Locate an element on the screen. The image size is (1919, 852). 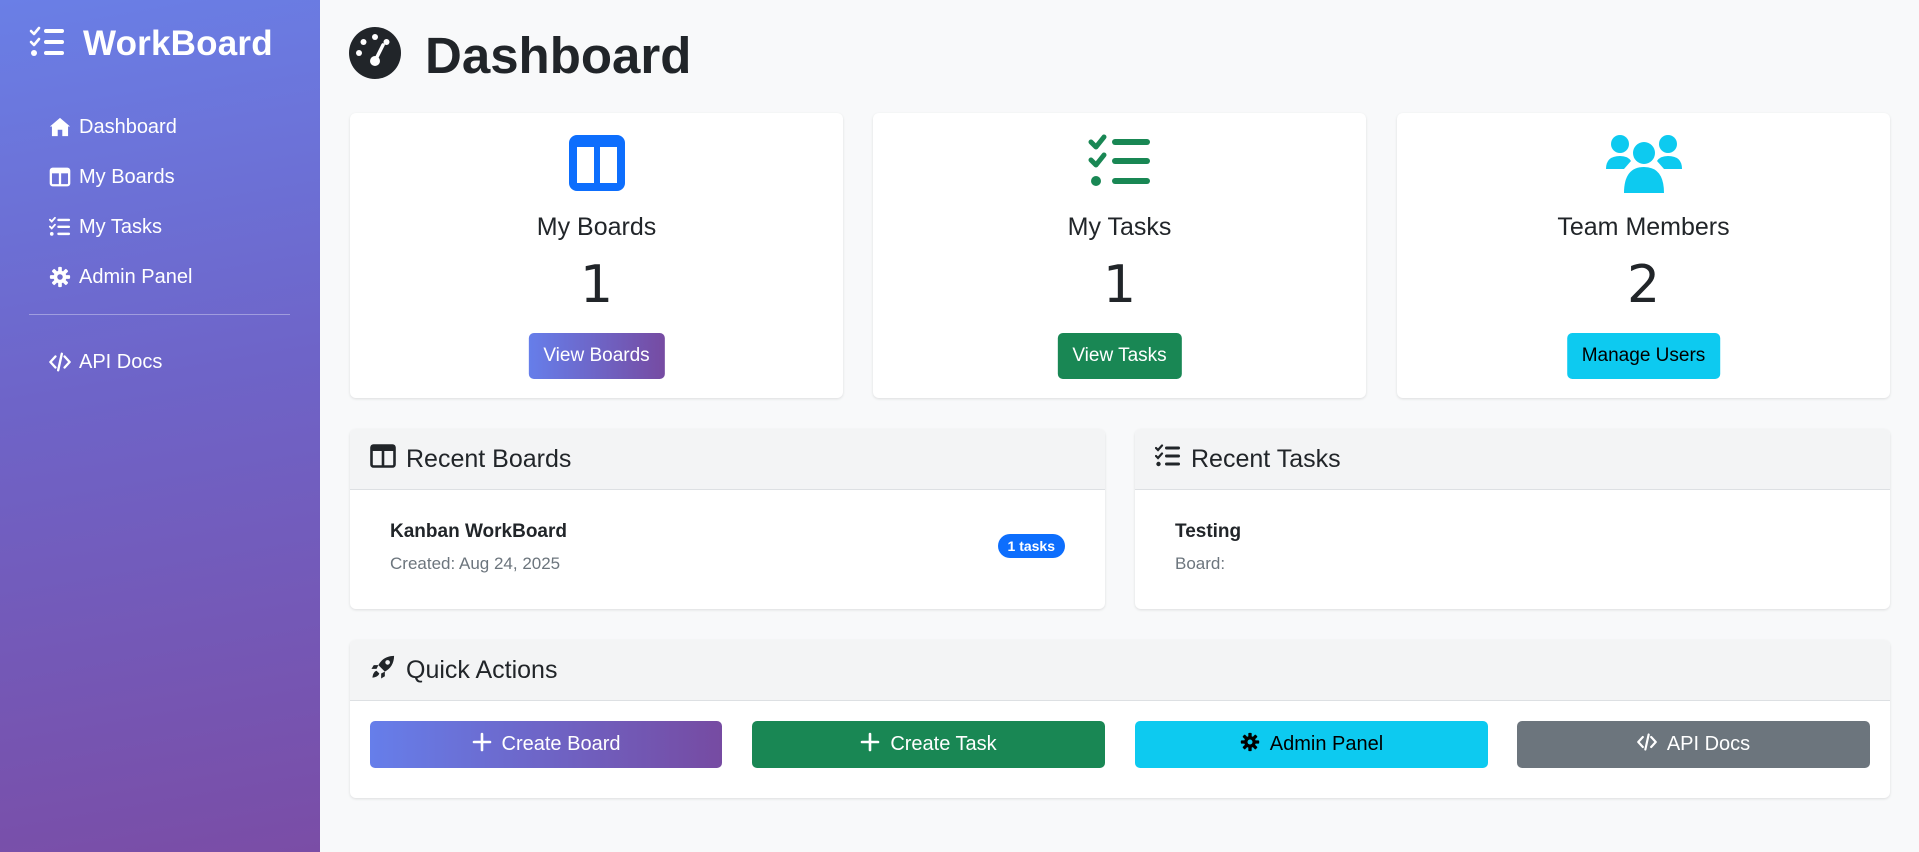
panel-header: Recent Boards is located at coordinates (727, 459).